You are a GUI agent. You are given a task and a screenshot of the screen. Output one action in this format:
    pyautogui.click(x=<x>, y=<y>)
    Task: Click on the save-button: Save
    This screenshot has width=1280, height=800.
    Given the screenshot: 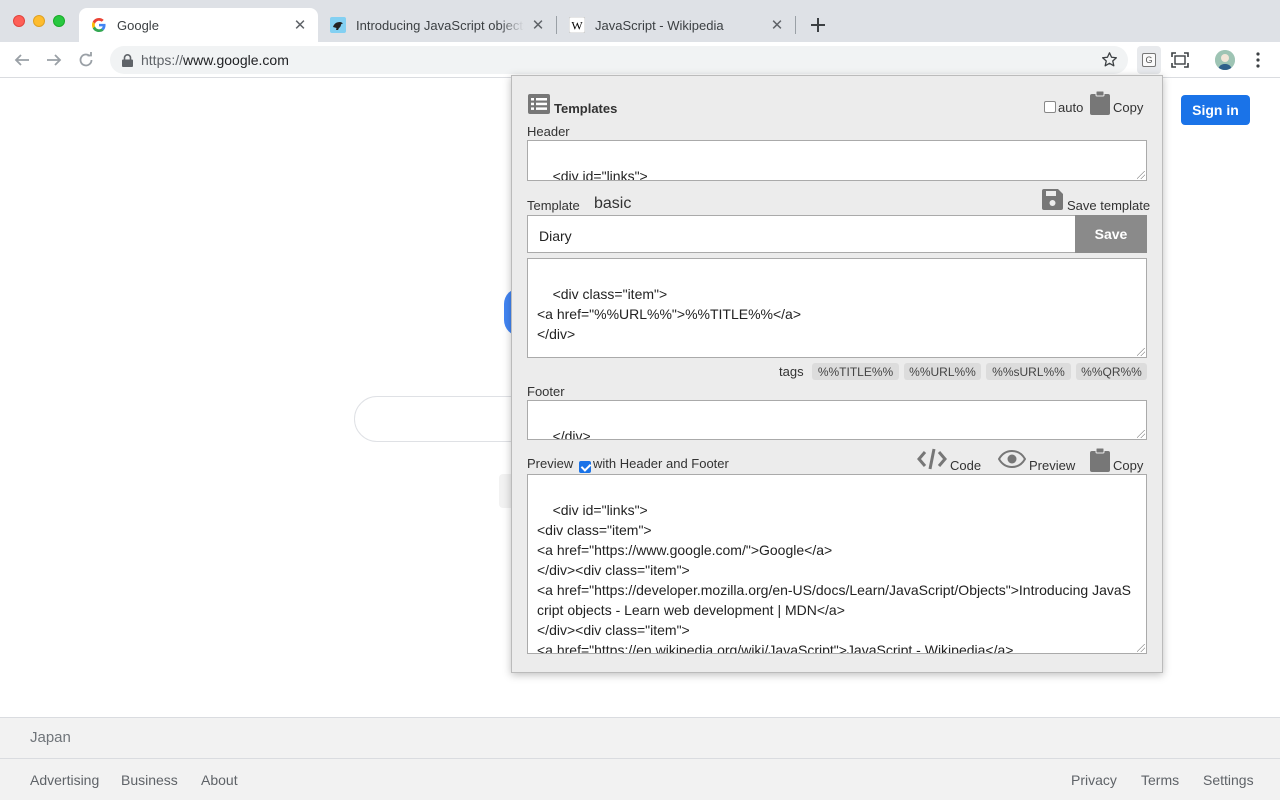 What is the action you would take?
    pyautogui.click(x=1111, y=234)
    